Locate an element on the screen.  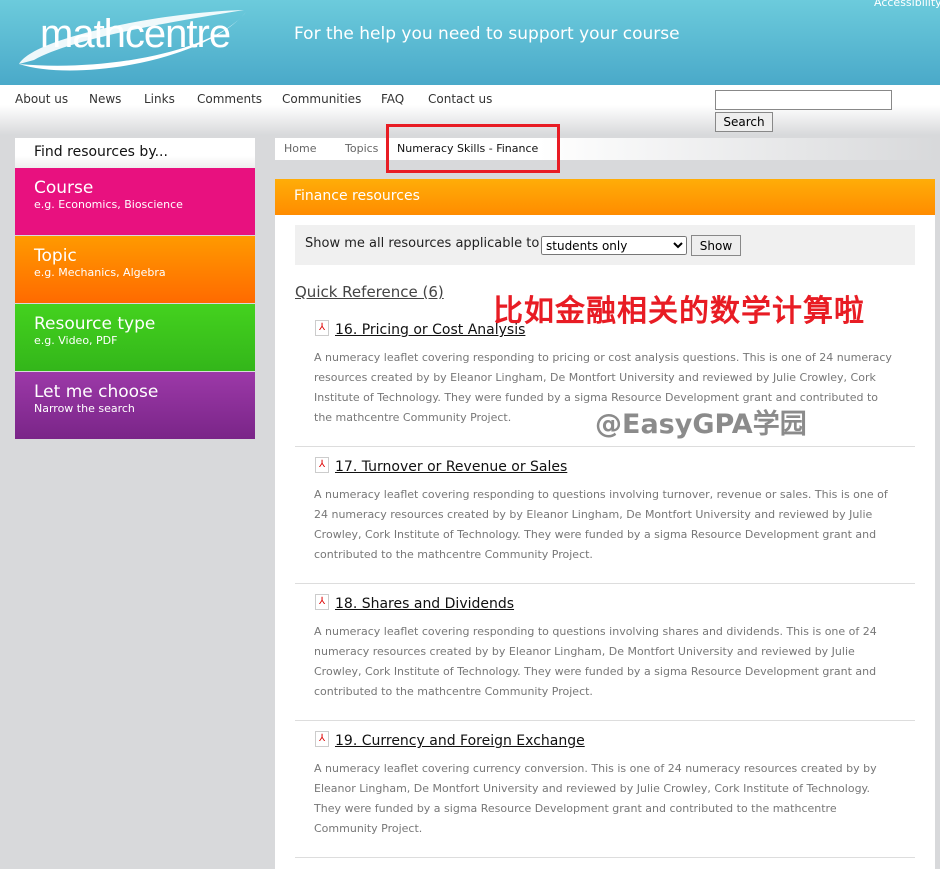
nav-links: Links is located at coordinates (159, 99).